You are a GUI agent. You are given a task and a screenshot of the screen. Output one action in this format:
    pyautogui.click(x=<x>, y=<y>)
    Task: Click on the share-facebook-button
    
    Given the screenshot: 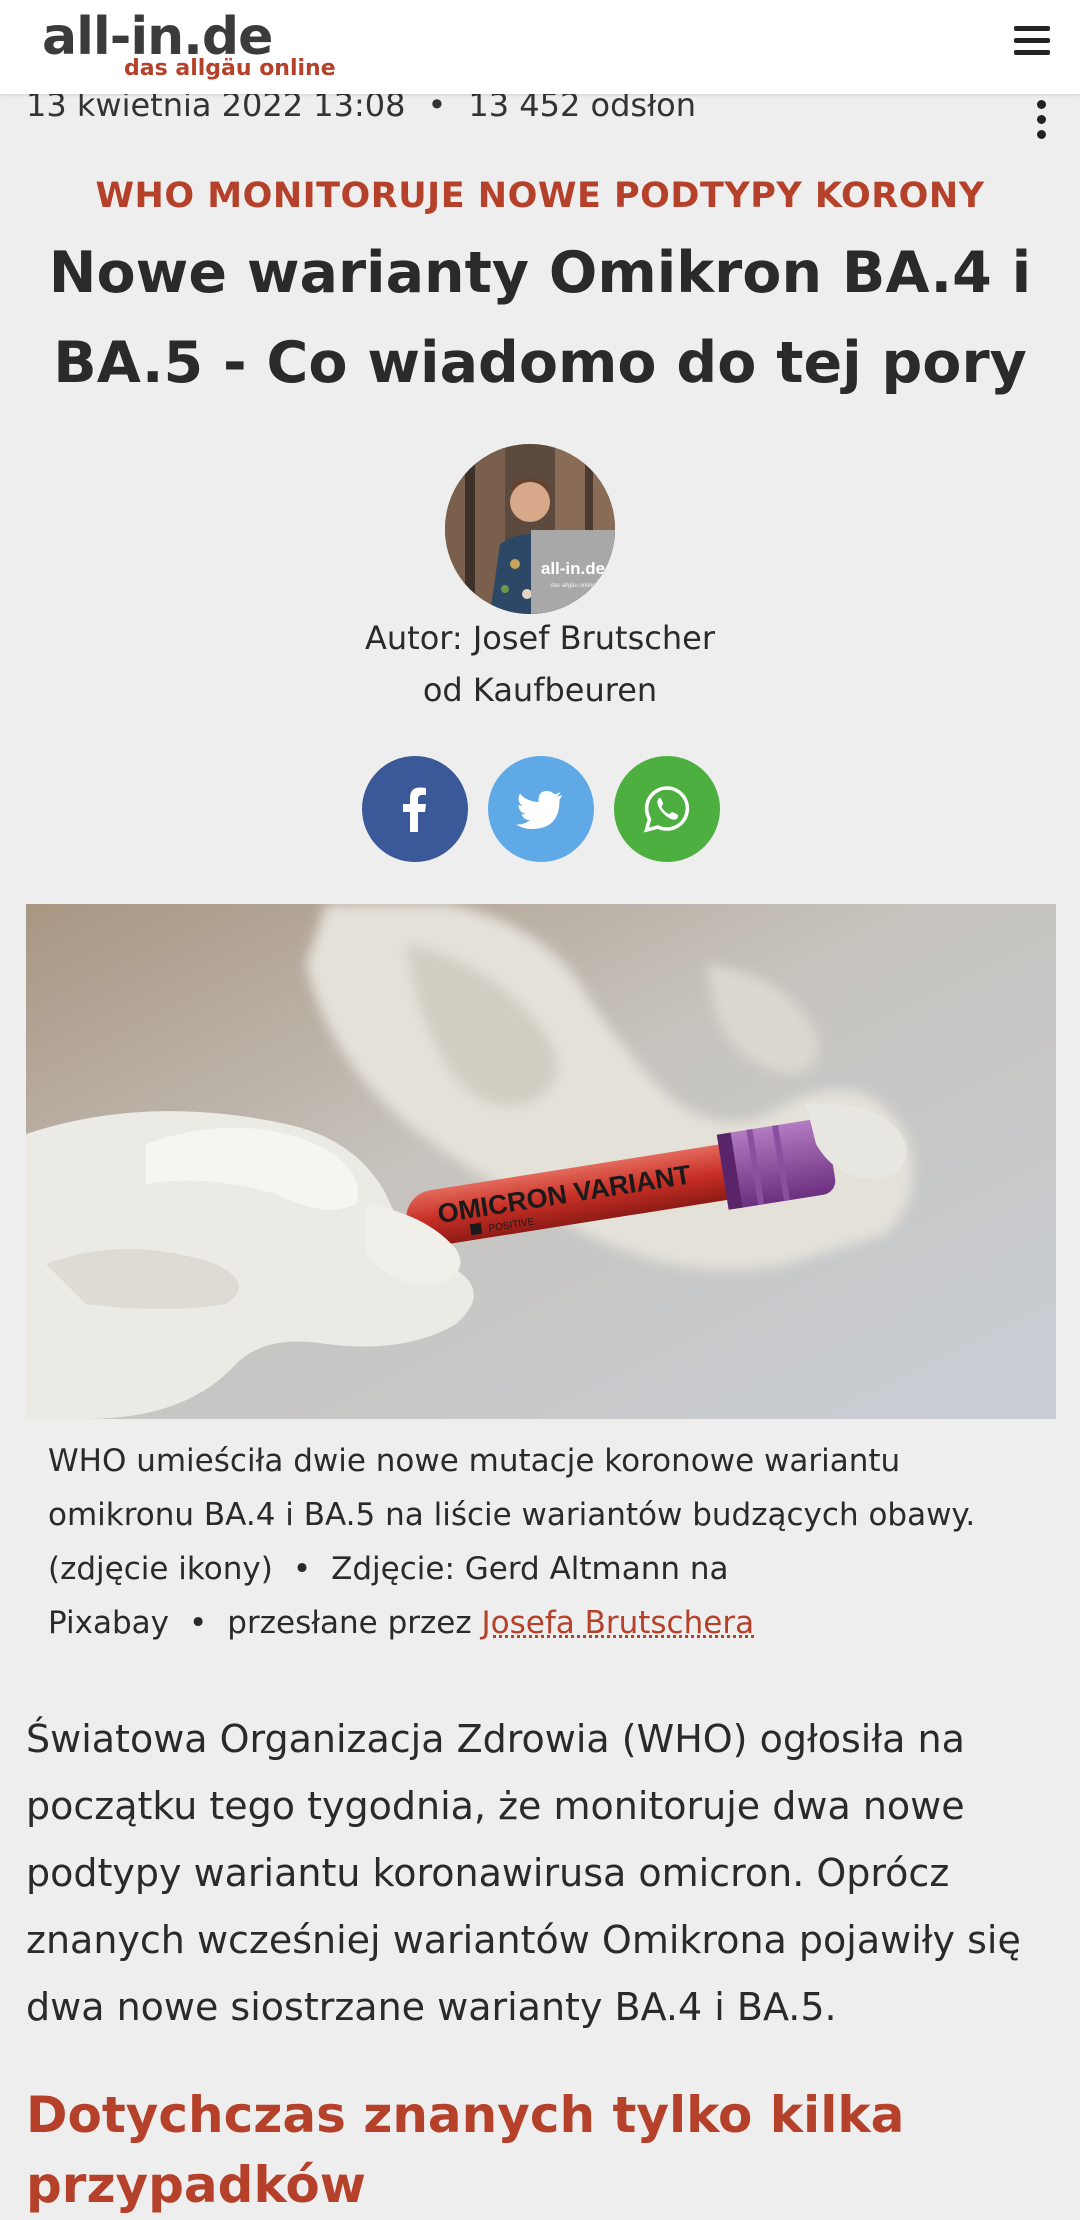 What is the action you would take?
    pyautogui.click(x=415, y=809)
    